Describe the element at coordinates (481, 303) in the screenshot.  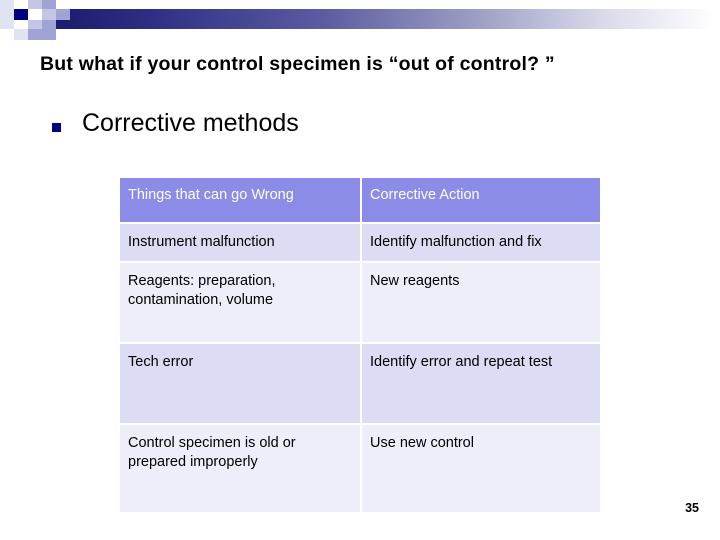
I see `cell-action: New reagents` at that location.